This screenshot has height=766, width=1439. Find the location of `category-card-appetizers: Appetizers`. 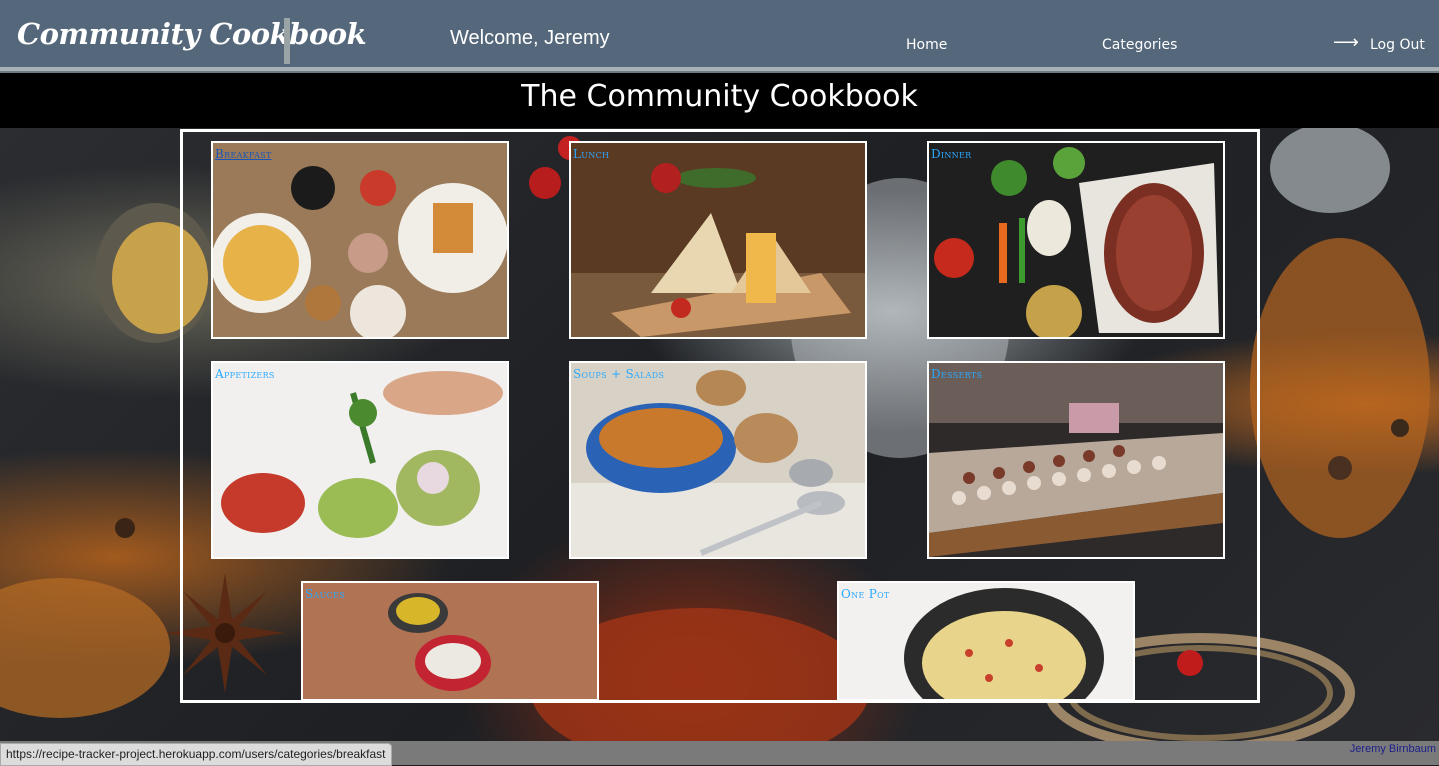

category-card-appetizers: Appetizers is located at coordinates (360, 460).